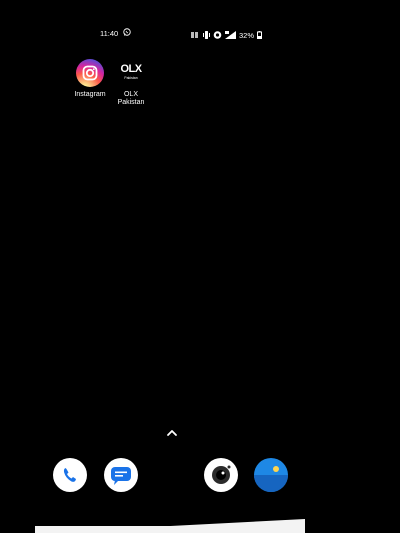  I want to click on battery-icon, so click(260, 35).